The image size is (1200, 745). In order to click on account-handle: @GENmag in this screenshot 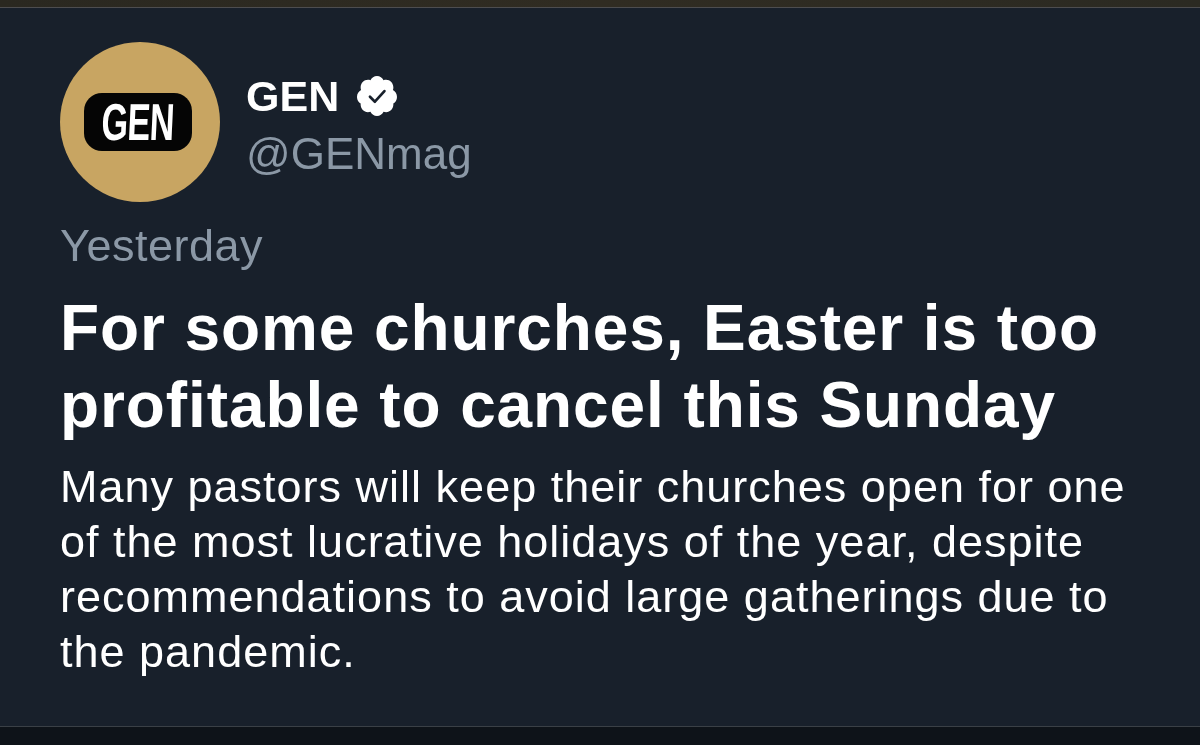, I will do `click(359, 154)`.